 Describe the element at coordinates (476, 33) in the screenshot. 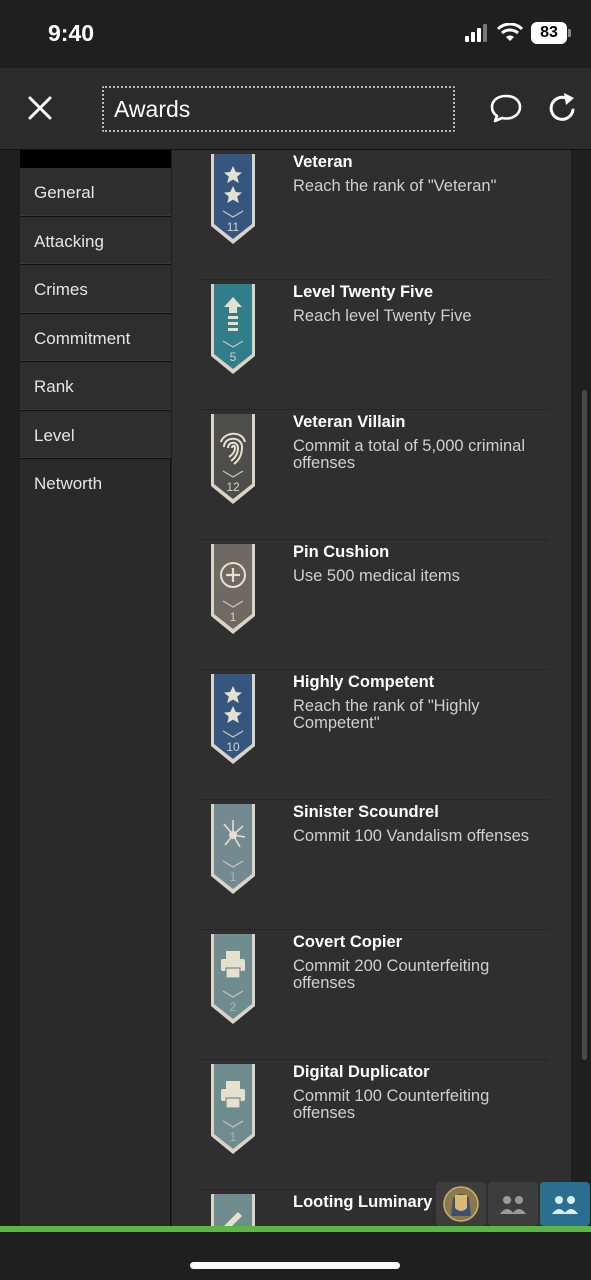

I see `signal-icon` at that location.